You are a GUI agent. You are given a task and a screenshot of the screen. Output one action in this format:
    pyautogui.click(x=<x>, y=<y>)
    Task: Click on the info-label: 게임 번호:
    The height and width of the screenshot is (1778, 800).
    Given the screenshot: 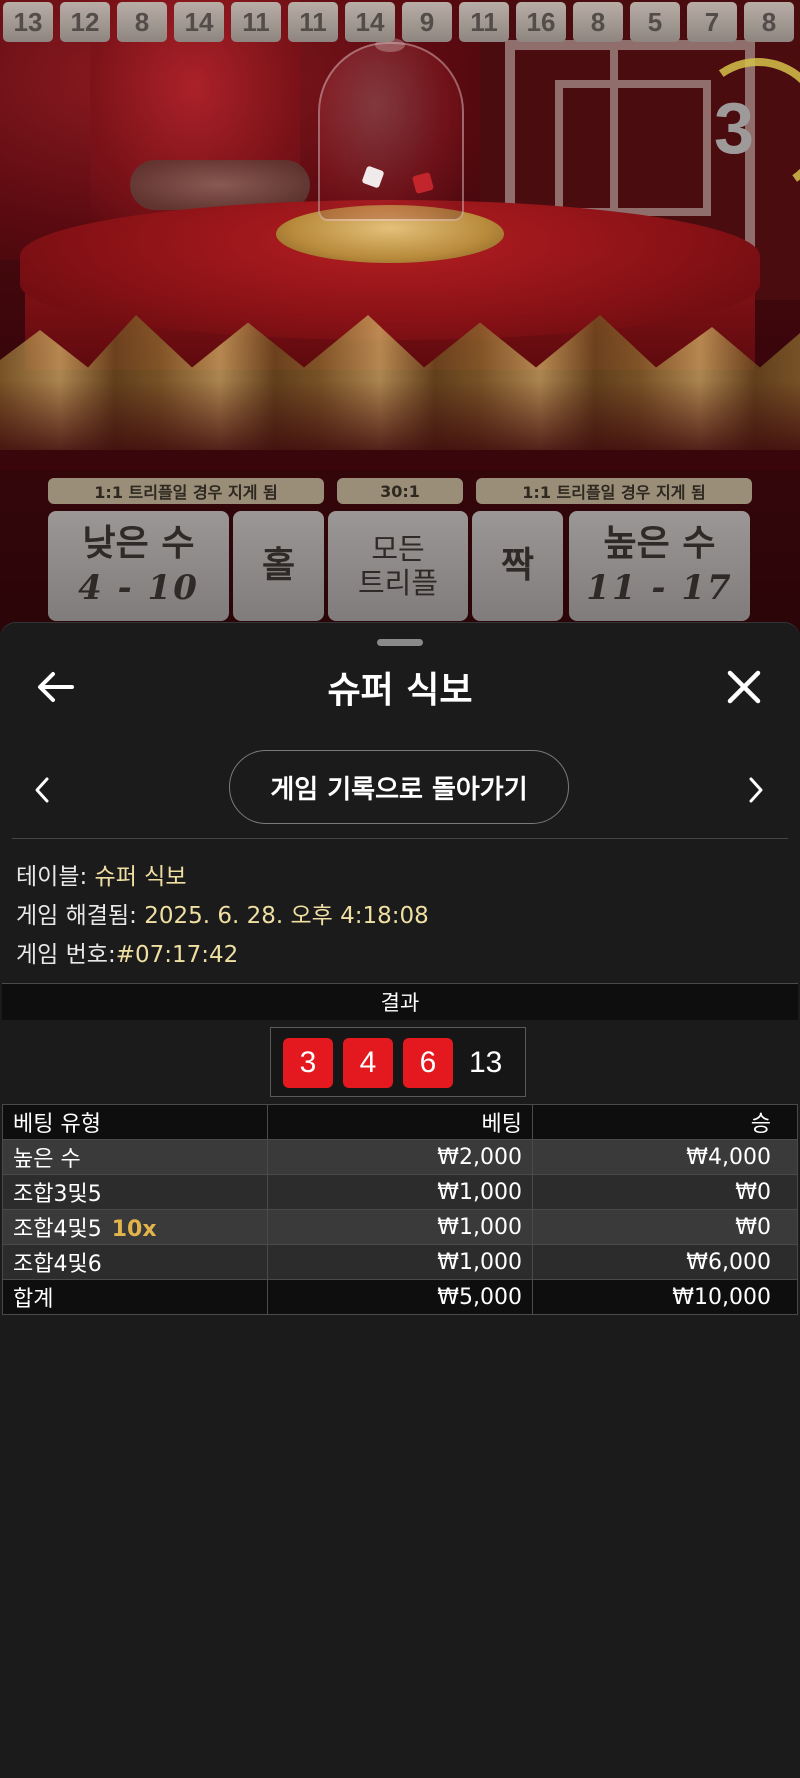 What is the action you would take?
    pyautogui.click(x=66, y=955)
    